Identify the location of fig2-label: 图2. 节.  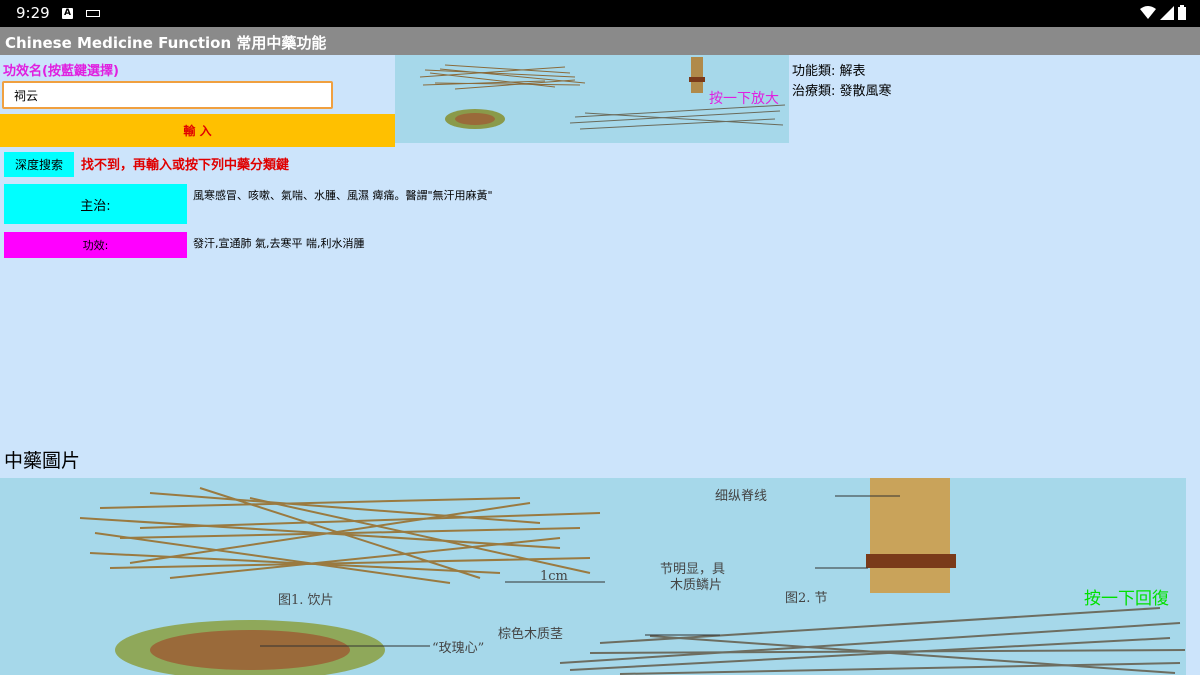
(806, 598).